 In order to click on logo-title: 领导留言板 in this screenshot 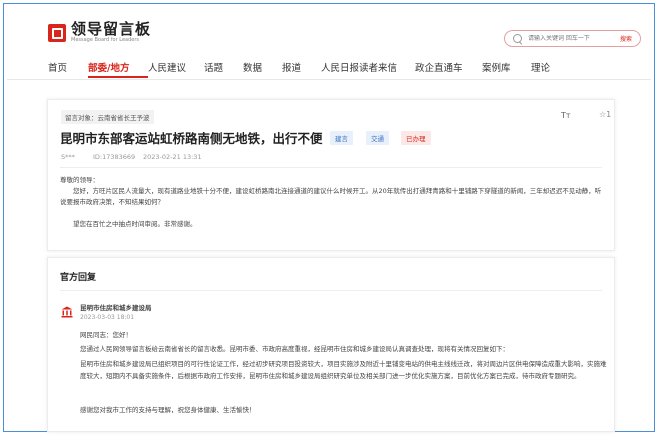, I will do `click(111, 29)`.